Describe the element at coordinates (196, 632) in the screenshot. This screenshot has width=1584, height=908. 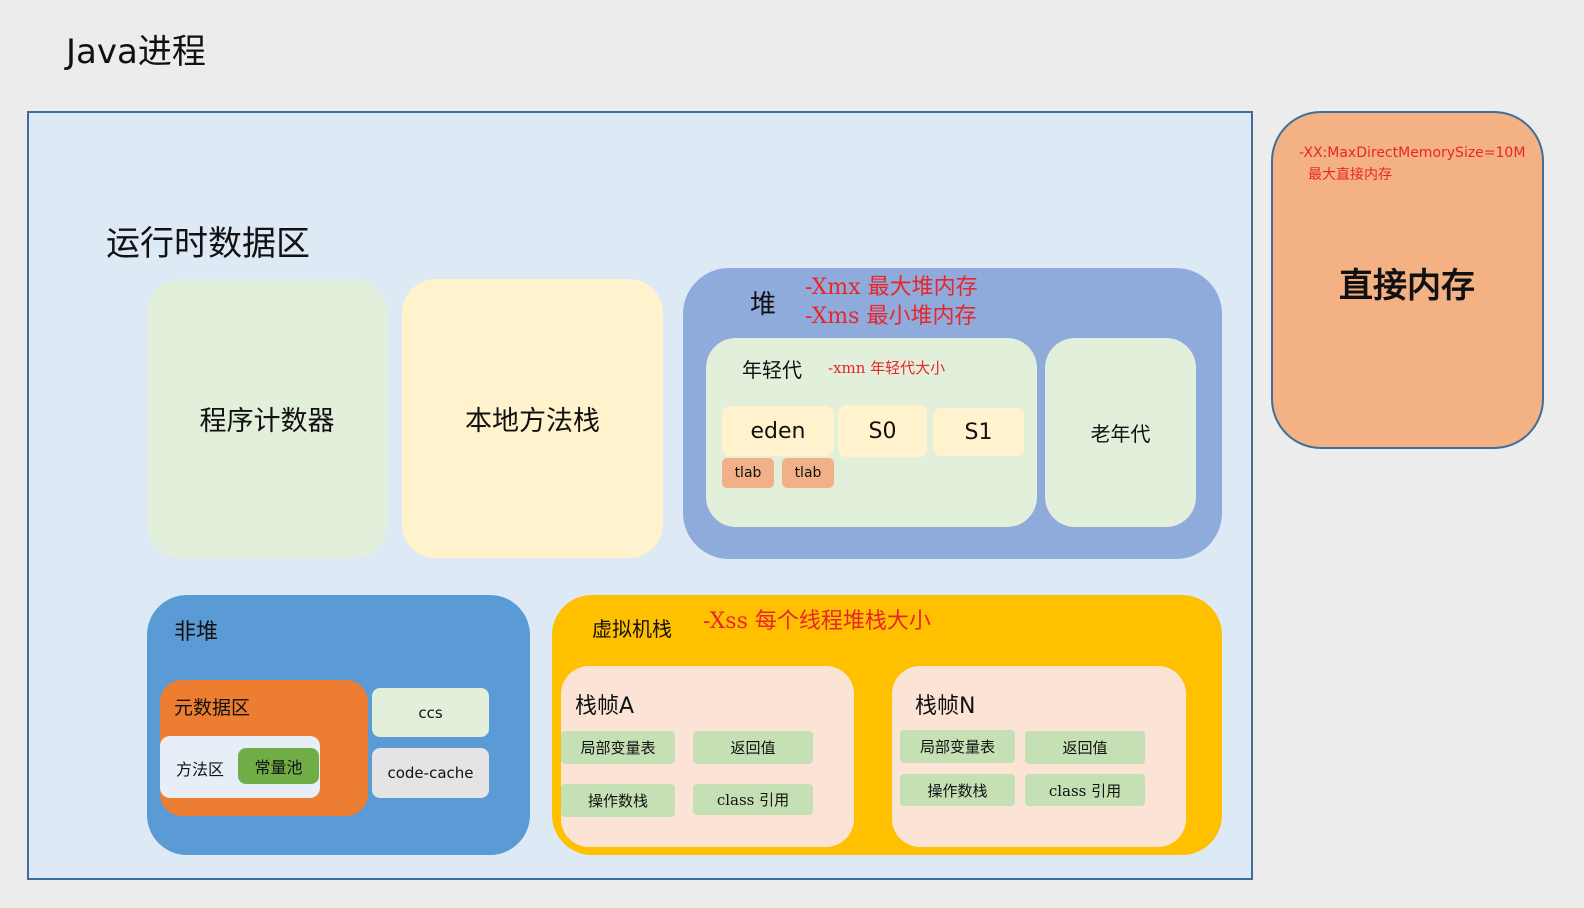
I see `non-heap-title: 非堆` at that location.